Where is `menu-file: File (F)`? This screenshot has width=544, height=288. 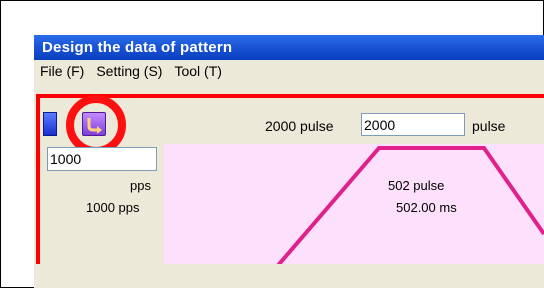
menu-file: File (F) is located at coordinates (62, 71).